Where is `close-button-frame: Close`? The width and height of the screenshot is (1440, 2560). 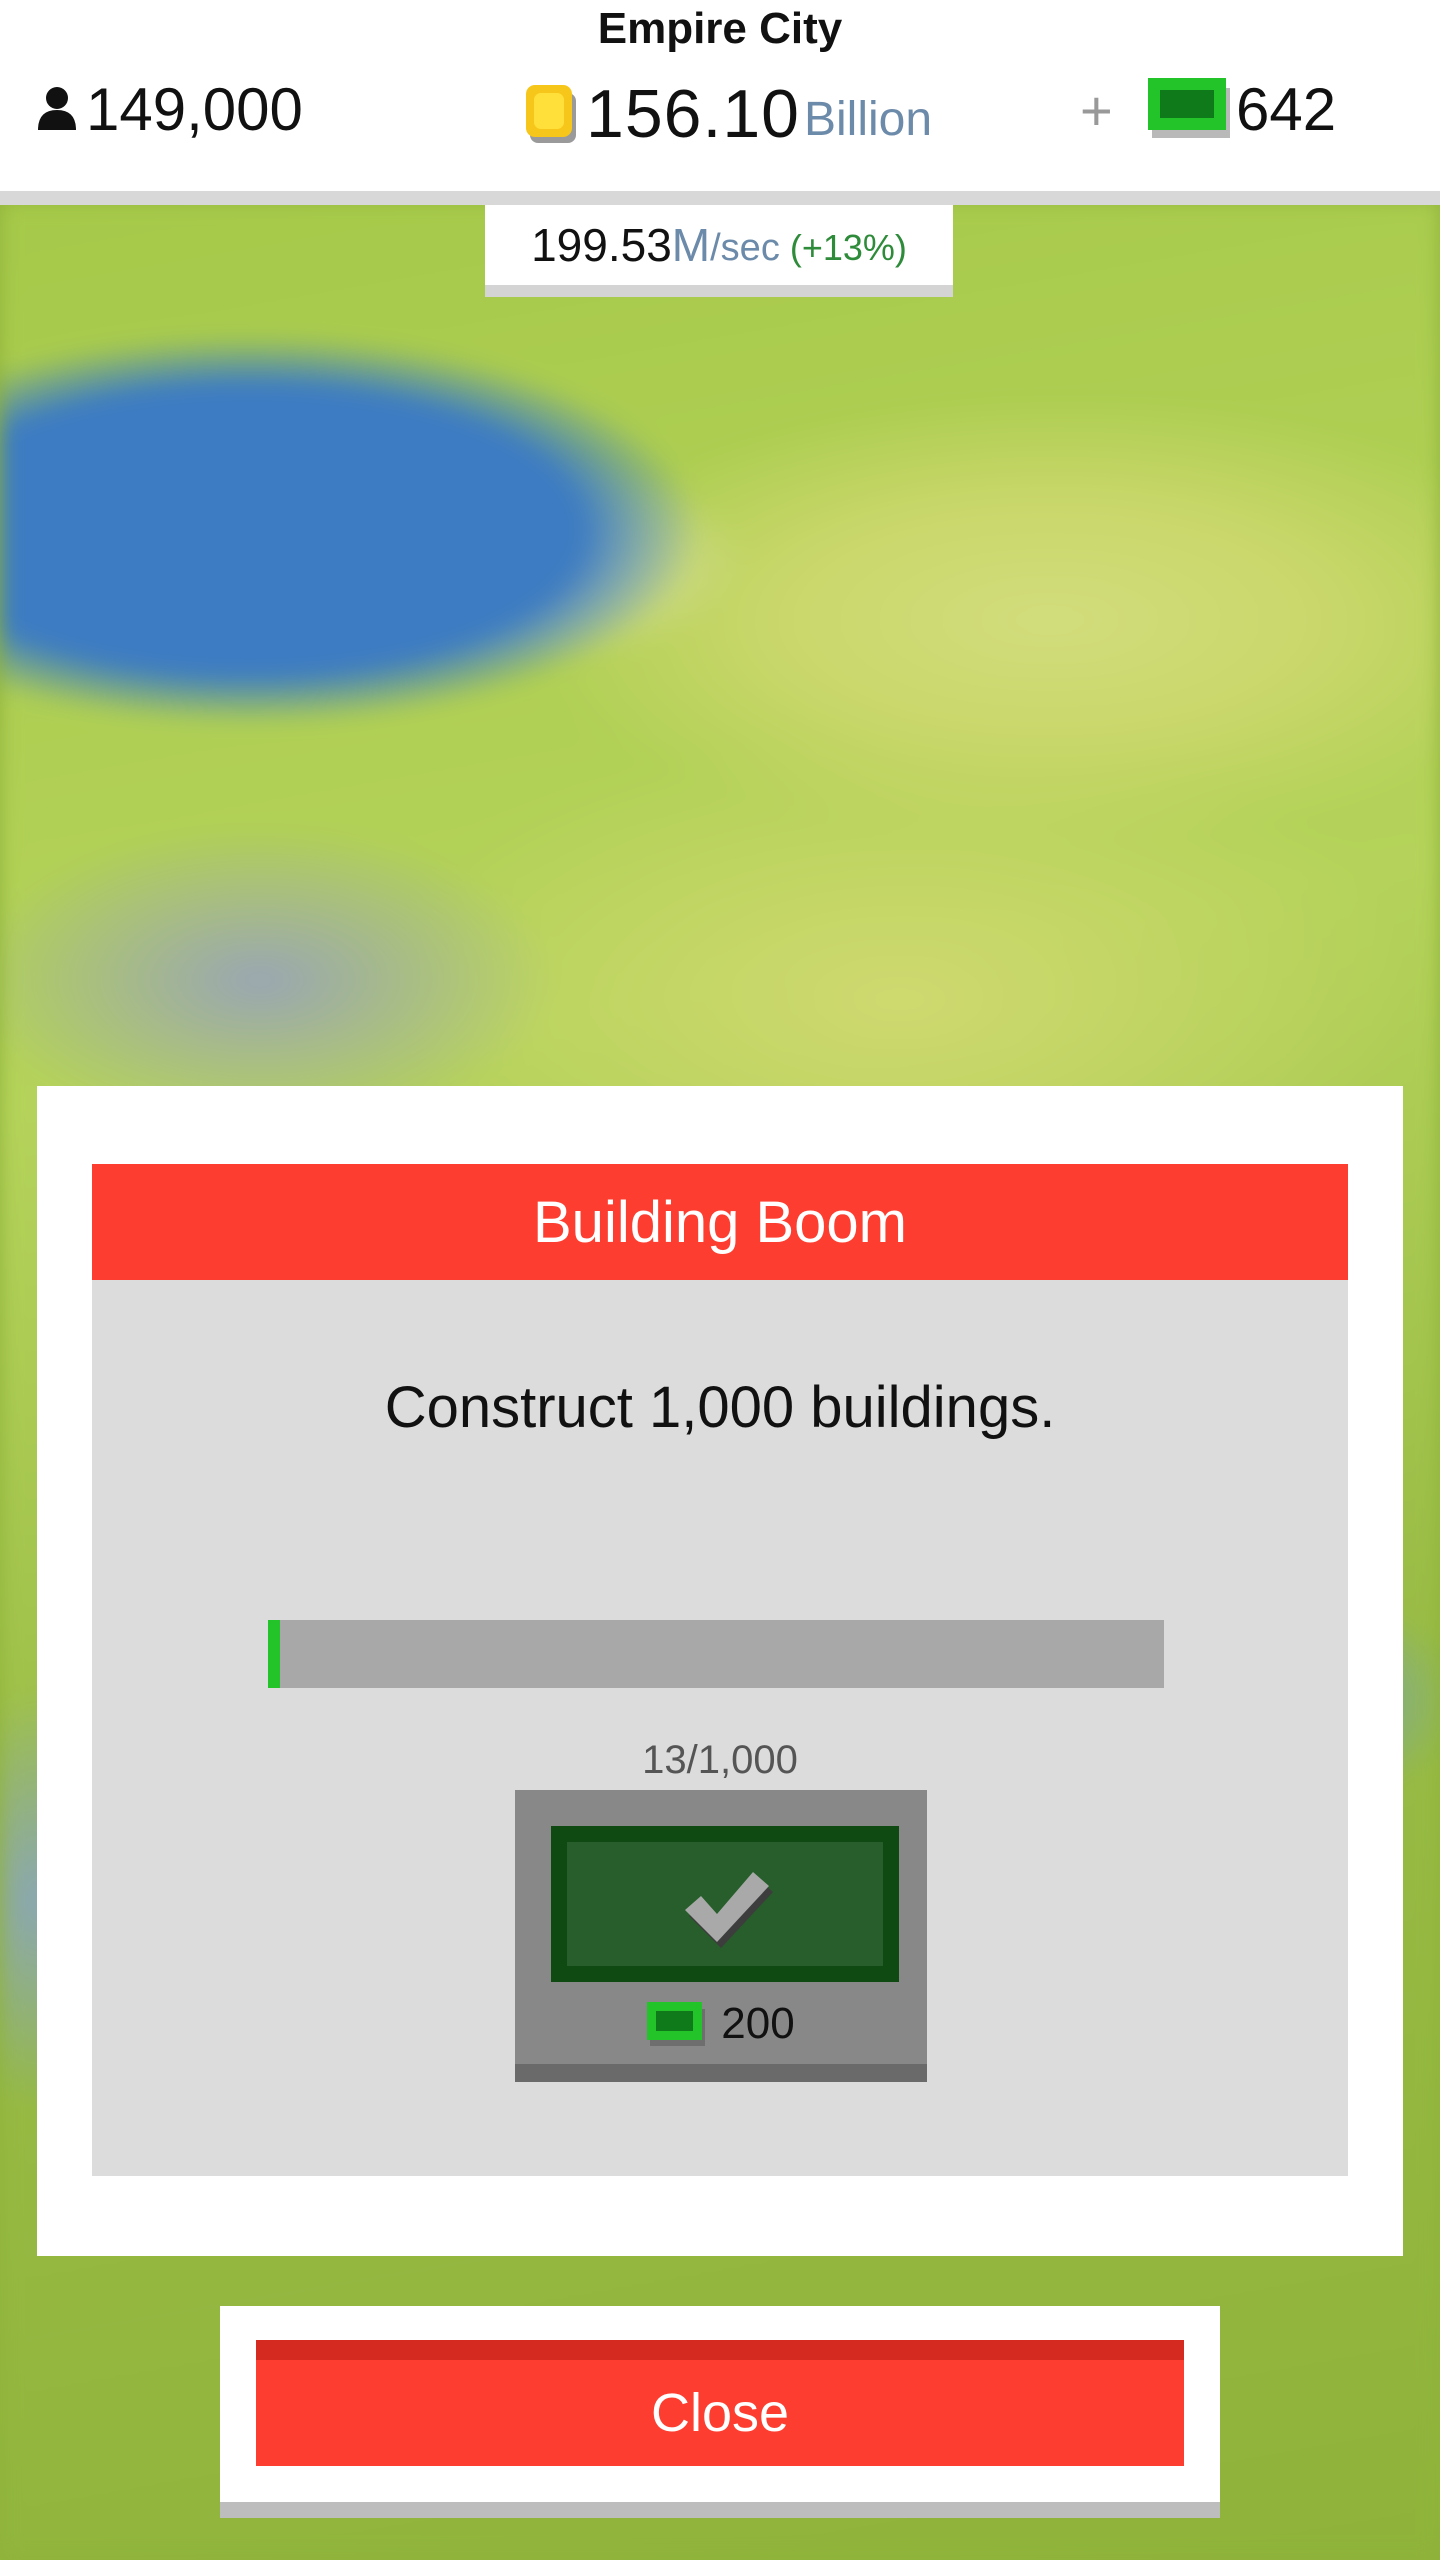 close-button-frame: Close is located at coordinates (720, 2412).